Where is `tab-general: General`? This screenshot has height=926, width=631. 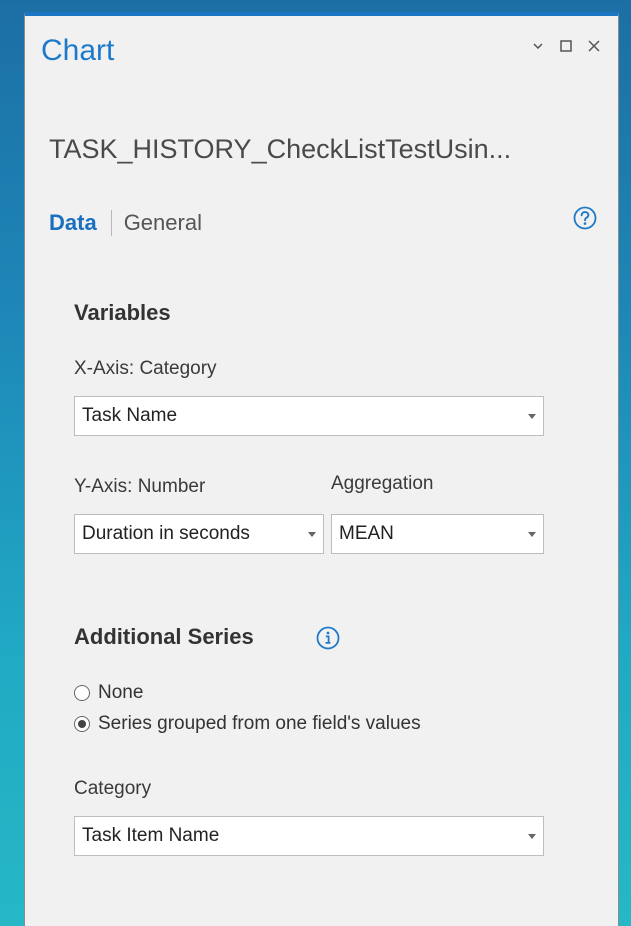 tab-general: General is located at coordinates (163, 223).